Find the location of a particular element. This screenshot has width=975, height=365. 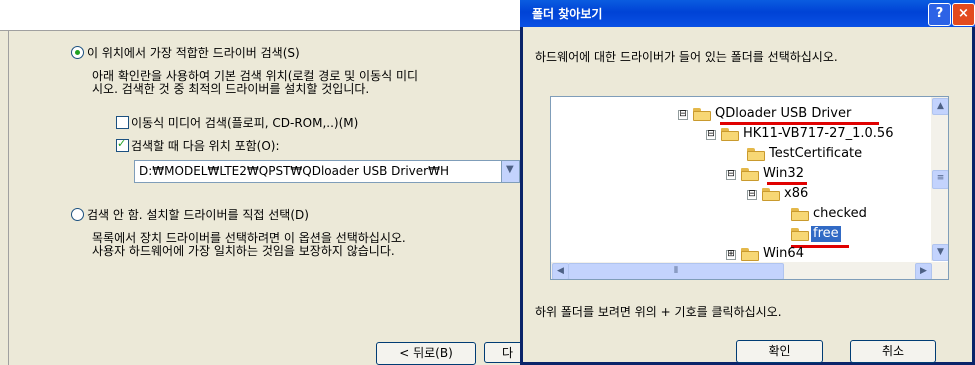

next-button: 다 is located at coordinates (504, 352).